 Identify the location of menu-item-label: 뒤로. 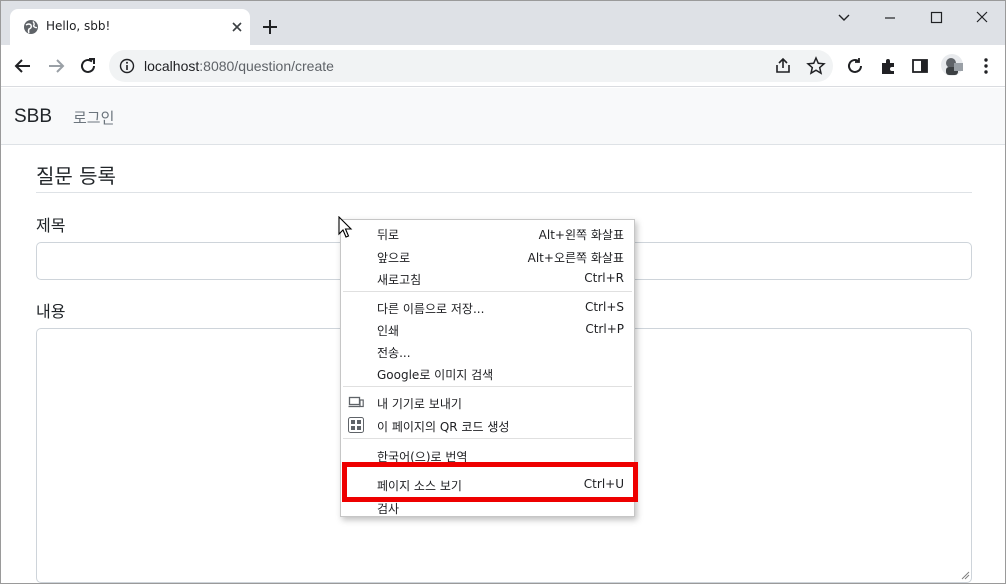
(388, 235).